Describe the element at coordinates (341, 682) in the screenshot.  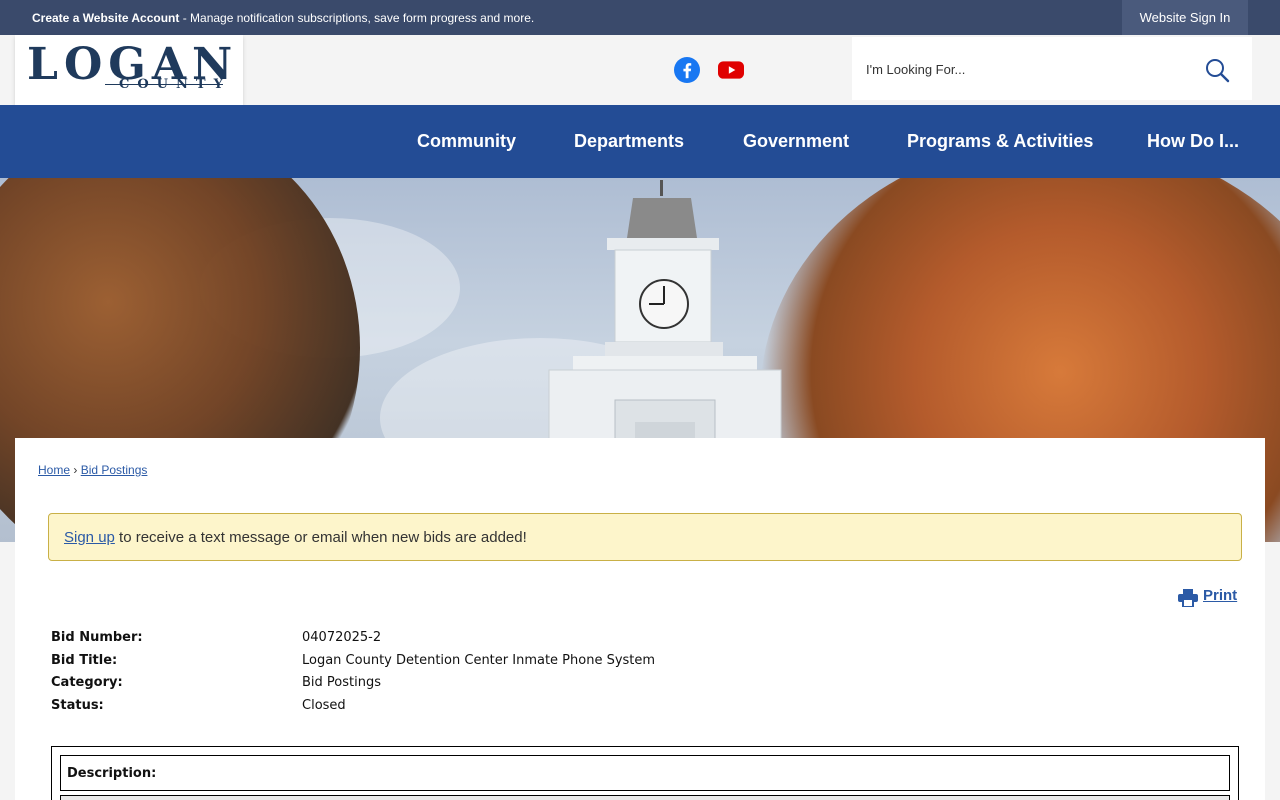
I see `bid-category-value: Bid Postings` at that location.